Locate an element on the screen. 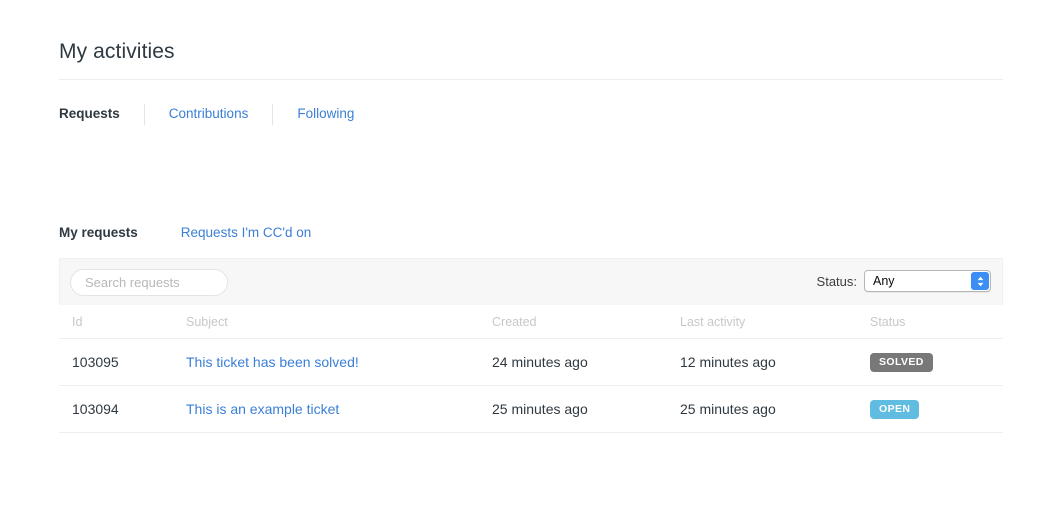 The image size is (1038, 518). cell-status: SOLVED is located at coordinates (936, 362).